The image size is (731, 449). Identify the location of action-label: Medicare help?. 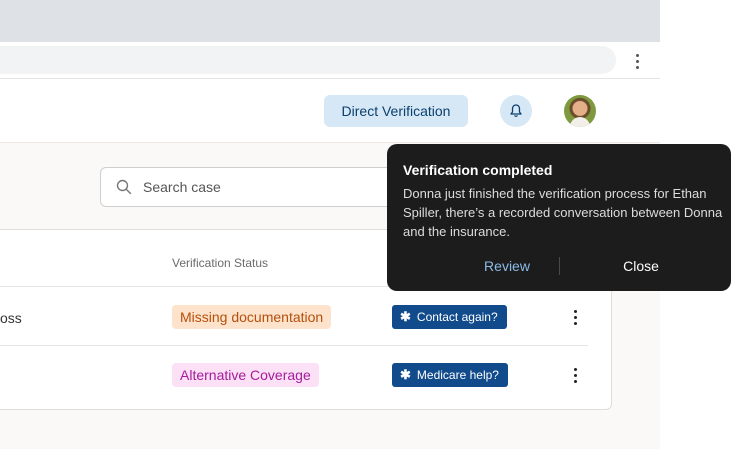
(457, 375).